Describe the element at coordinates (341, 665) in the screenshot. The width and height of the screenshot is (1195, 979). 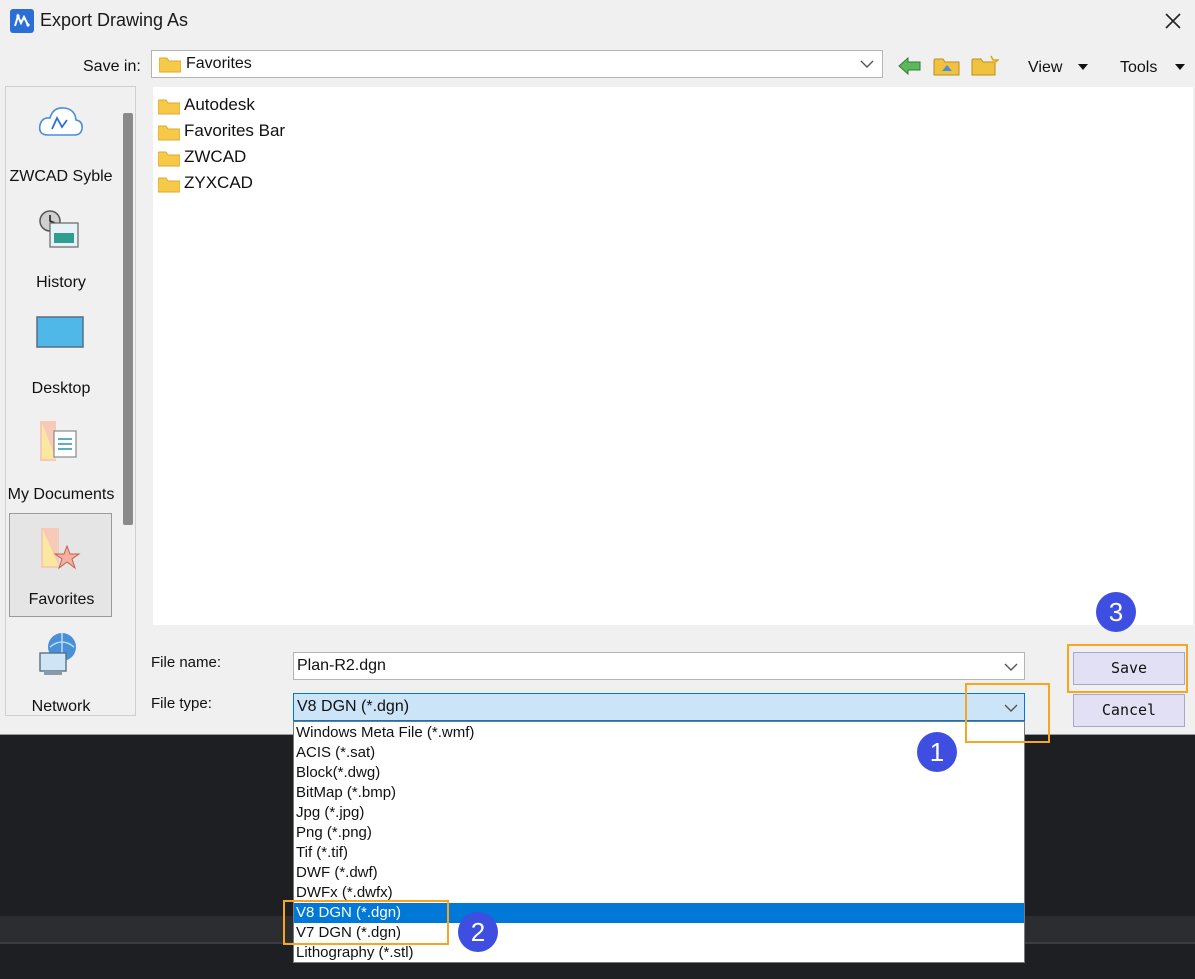
I see `file-name-value: Plan-R2.dgn` at that location.